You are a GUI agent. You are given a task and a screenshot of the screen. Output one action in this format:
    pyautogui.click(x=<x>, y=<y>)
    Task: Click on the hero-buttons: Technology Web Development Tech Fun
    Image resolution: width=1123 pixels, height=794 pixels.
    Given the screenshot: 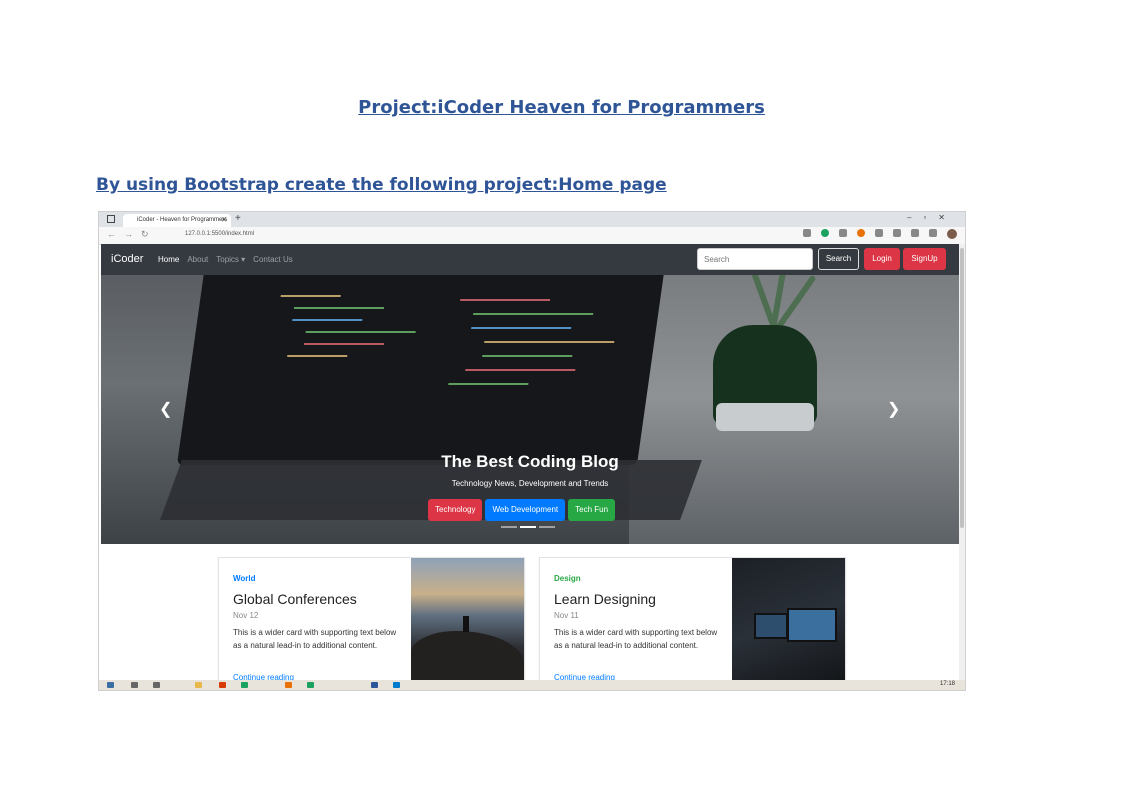 What is the action you would take?
    pyautogui.click(x=522, y=510)
    